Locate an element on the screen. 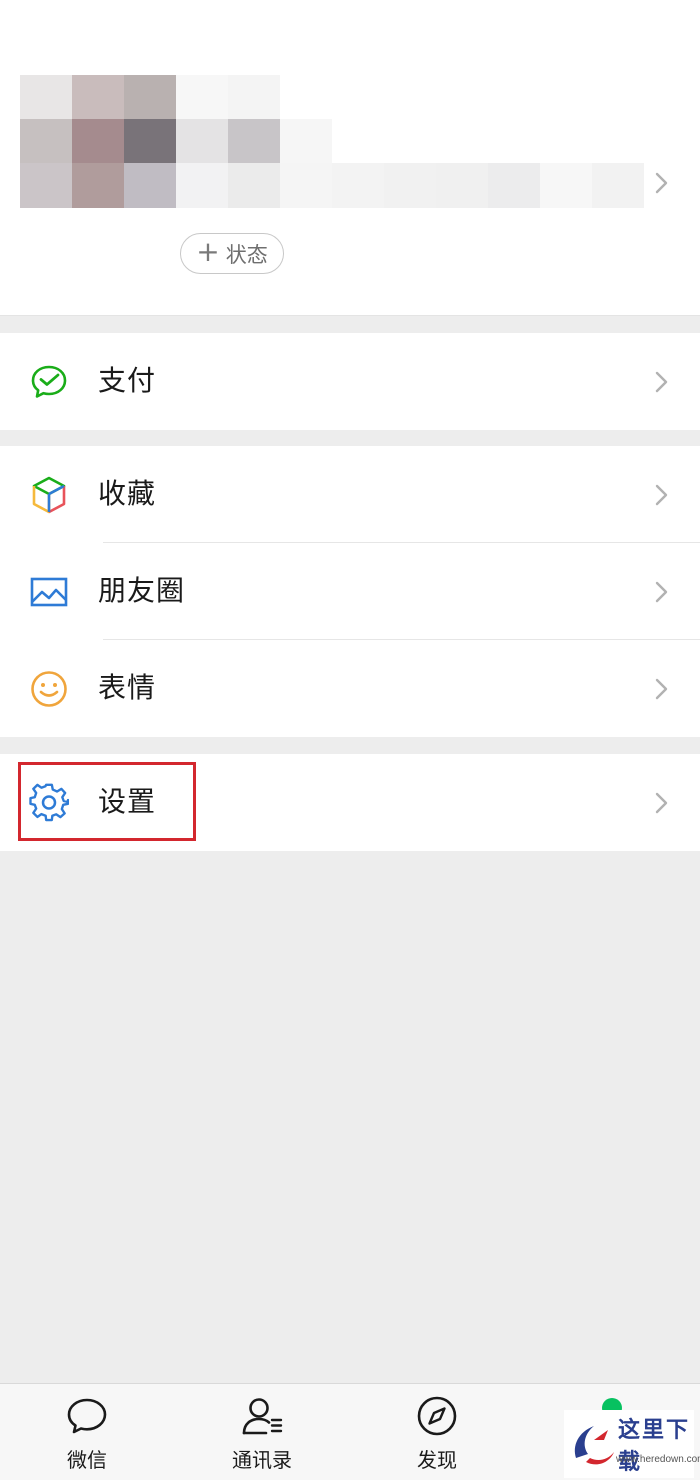 The height and width of the screenshot is (1480, 700). tab-label: 发现 is located at coordinates (437, 1460).